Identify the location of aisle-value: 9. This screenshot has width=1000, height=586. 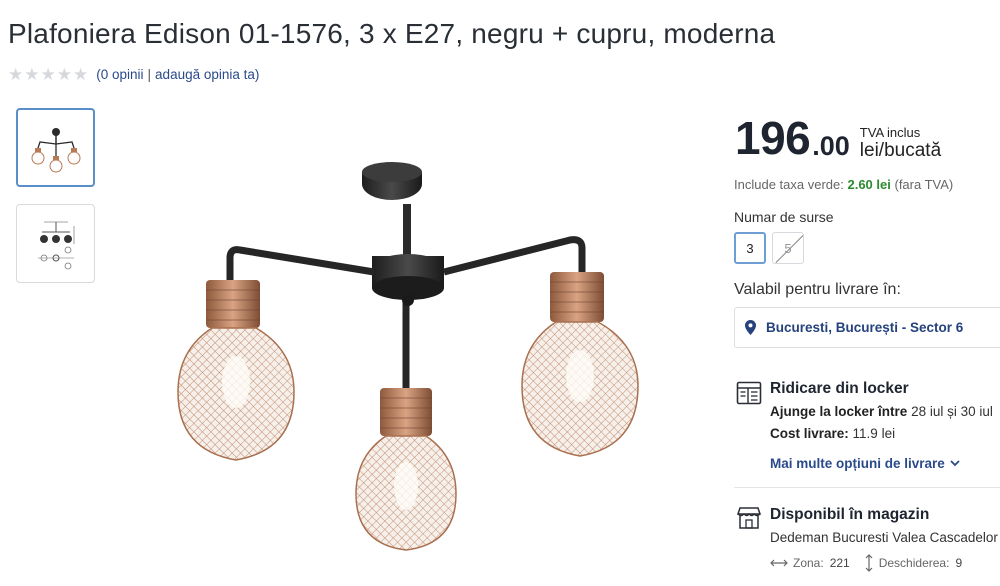
(959, 563).